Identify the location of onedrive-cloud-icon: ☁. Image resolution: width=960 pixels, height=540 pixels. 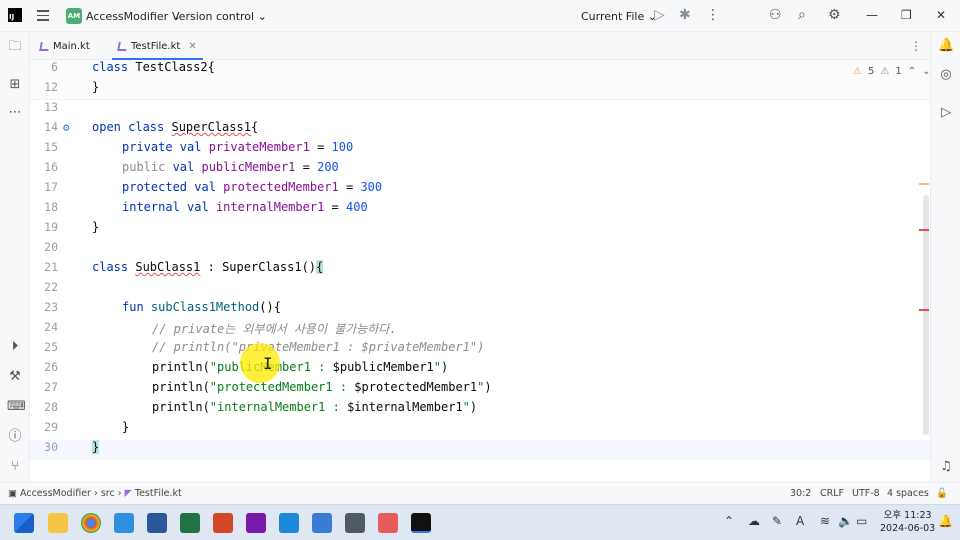
(754, 521).